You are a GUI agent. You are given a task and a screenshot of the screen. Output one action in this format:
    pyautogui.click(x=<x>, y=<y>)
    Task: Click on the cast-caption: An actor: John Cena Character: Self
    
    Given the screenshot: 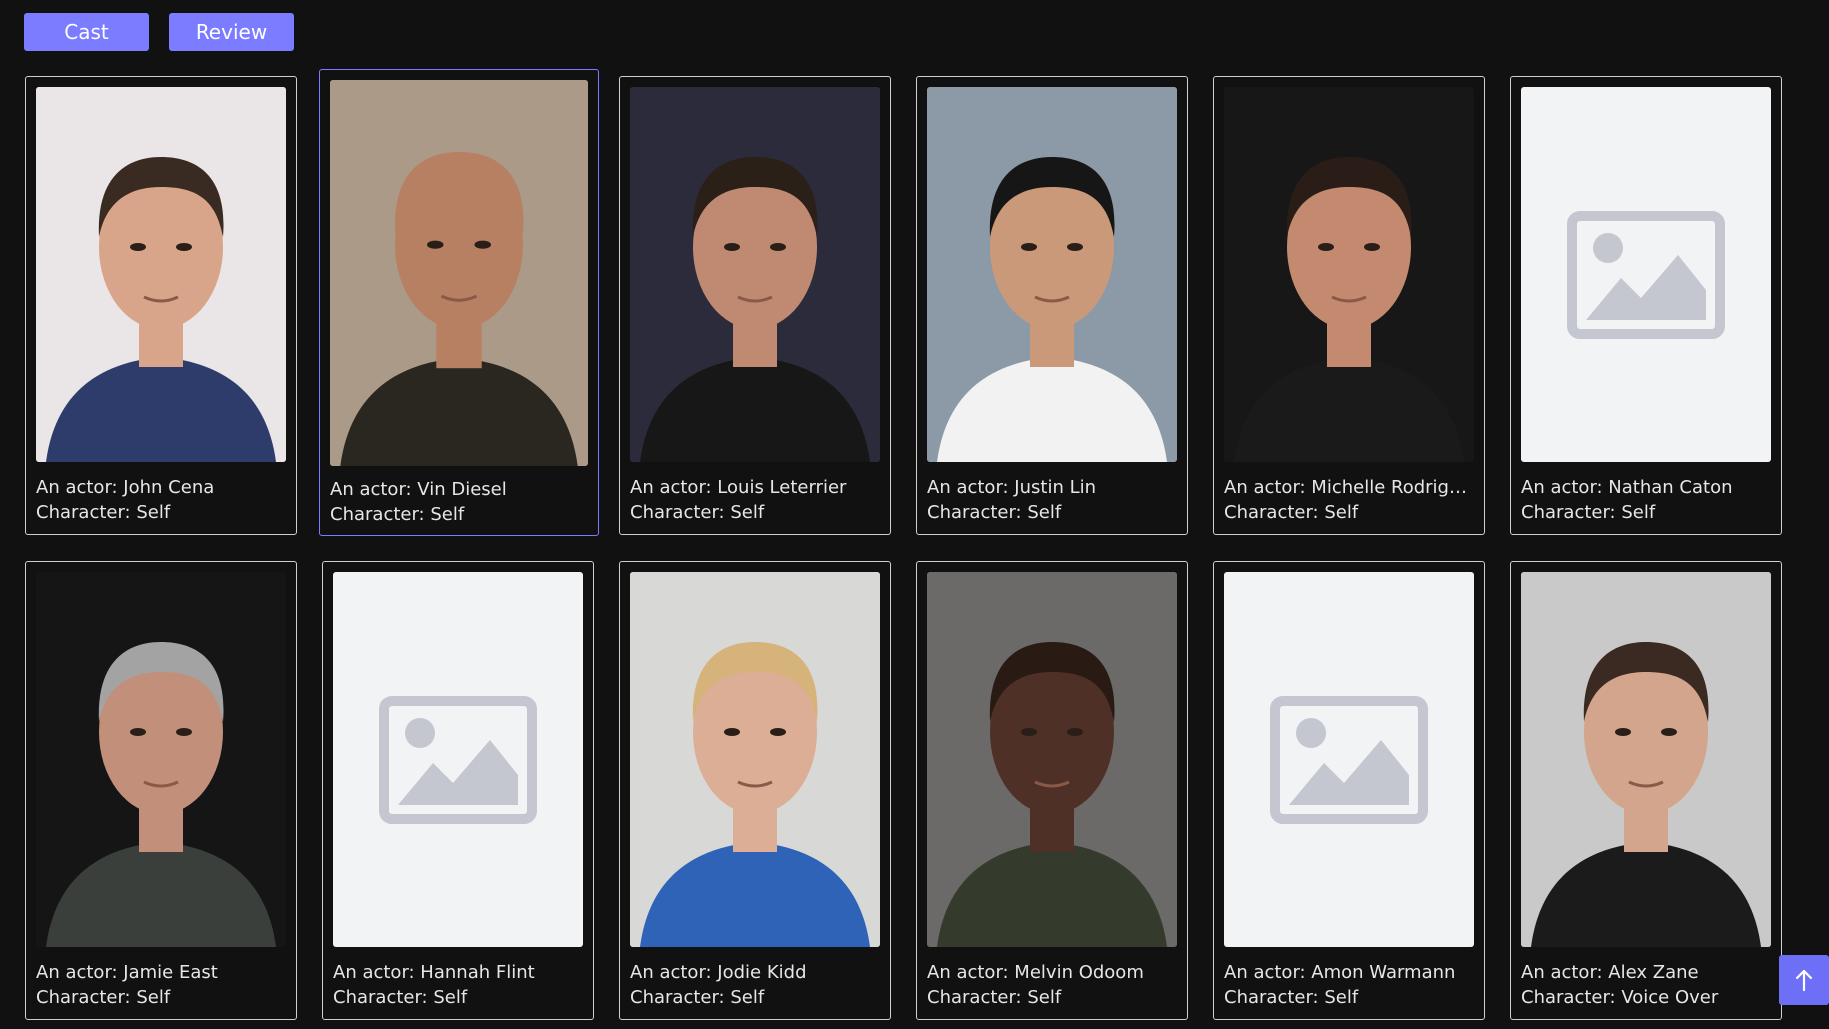 What is the action you would take?
    pyautogui.click(x=162, y=500)
    